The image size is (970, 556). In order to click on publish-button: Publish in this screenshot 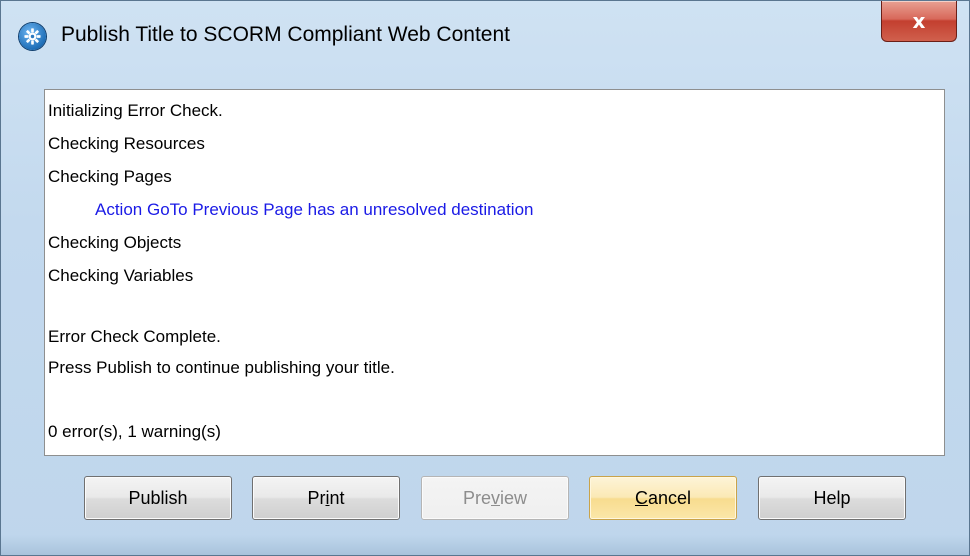, I will do `click(158, 498)`.